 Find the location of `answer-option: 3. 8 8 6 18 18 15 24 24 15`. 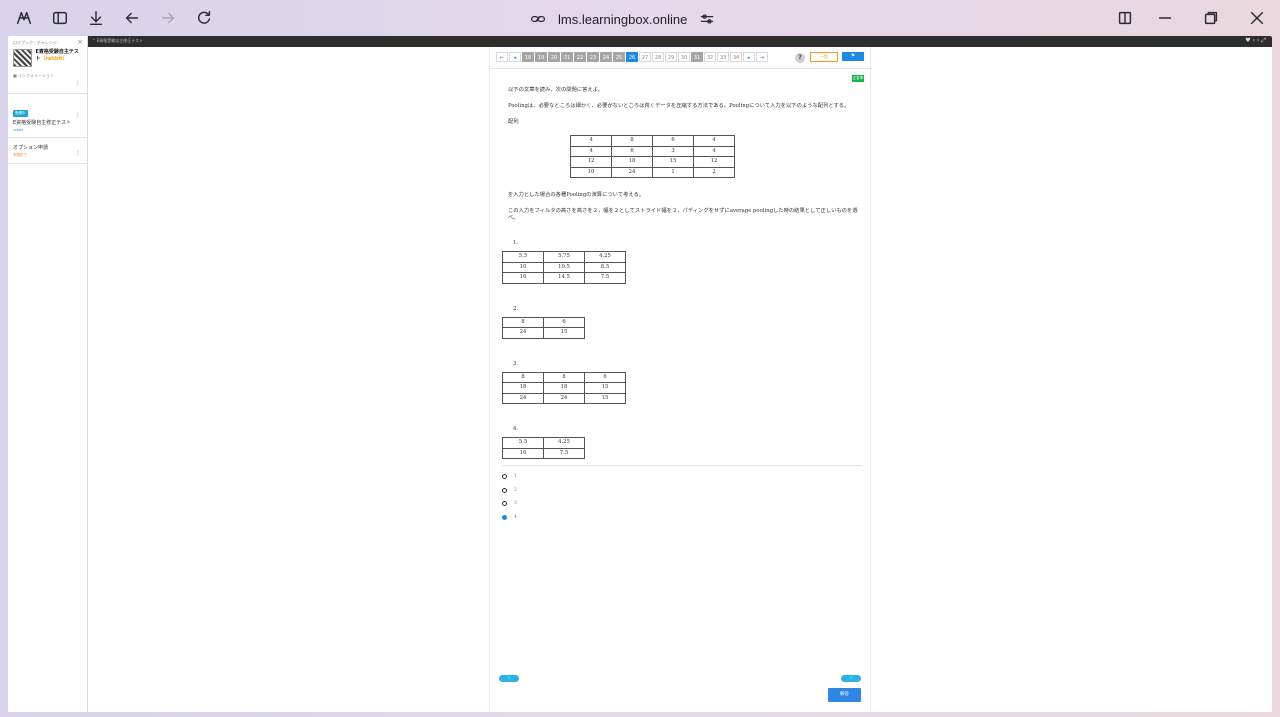

answer-option: 3. 8 8 6 18 18 15 24 24 15 is located at coordinates (682, 383).